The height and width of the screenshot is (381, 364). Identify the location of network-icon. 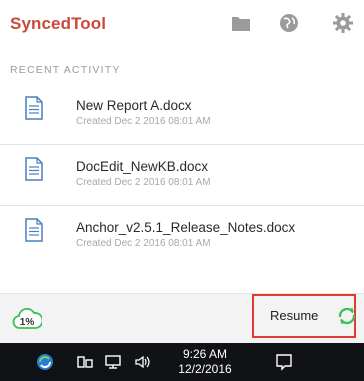
(85, 362).